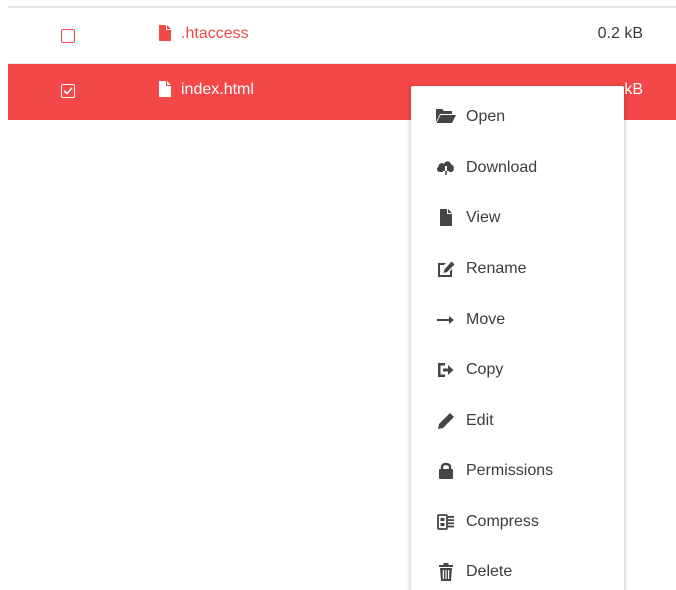  I want to click on folder-open-icon, so click(446, 117).